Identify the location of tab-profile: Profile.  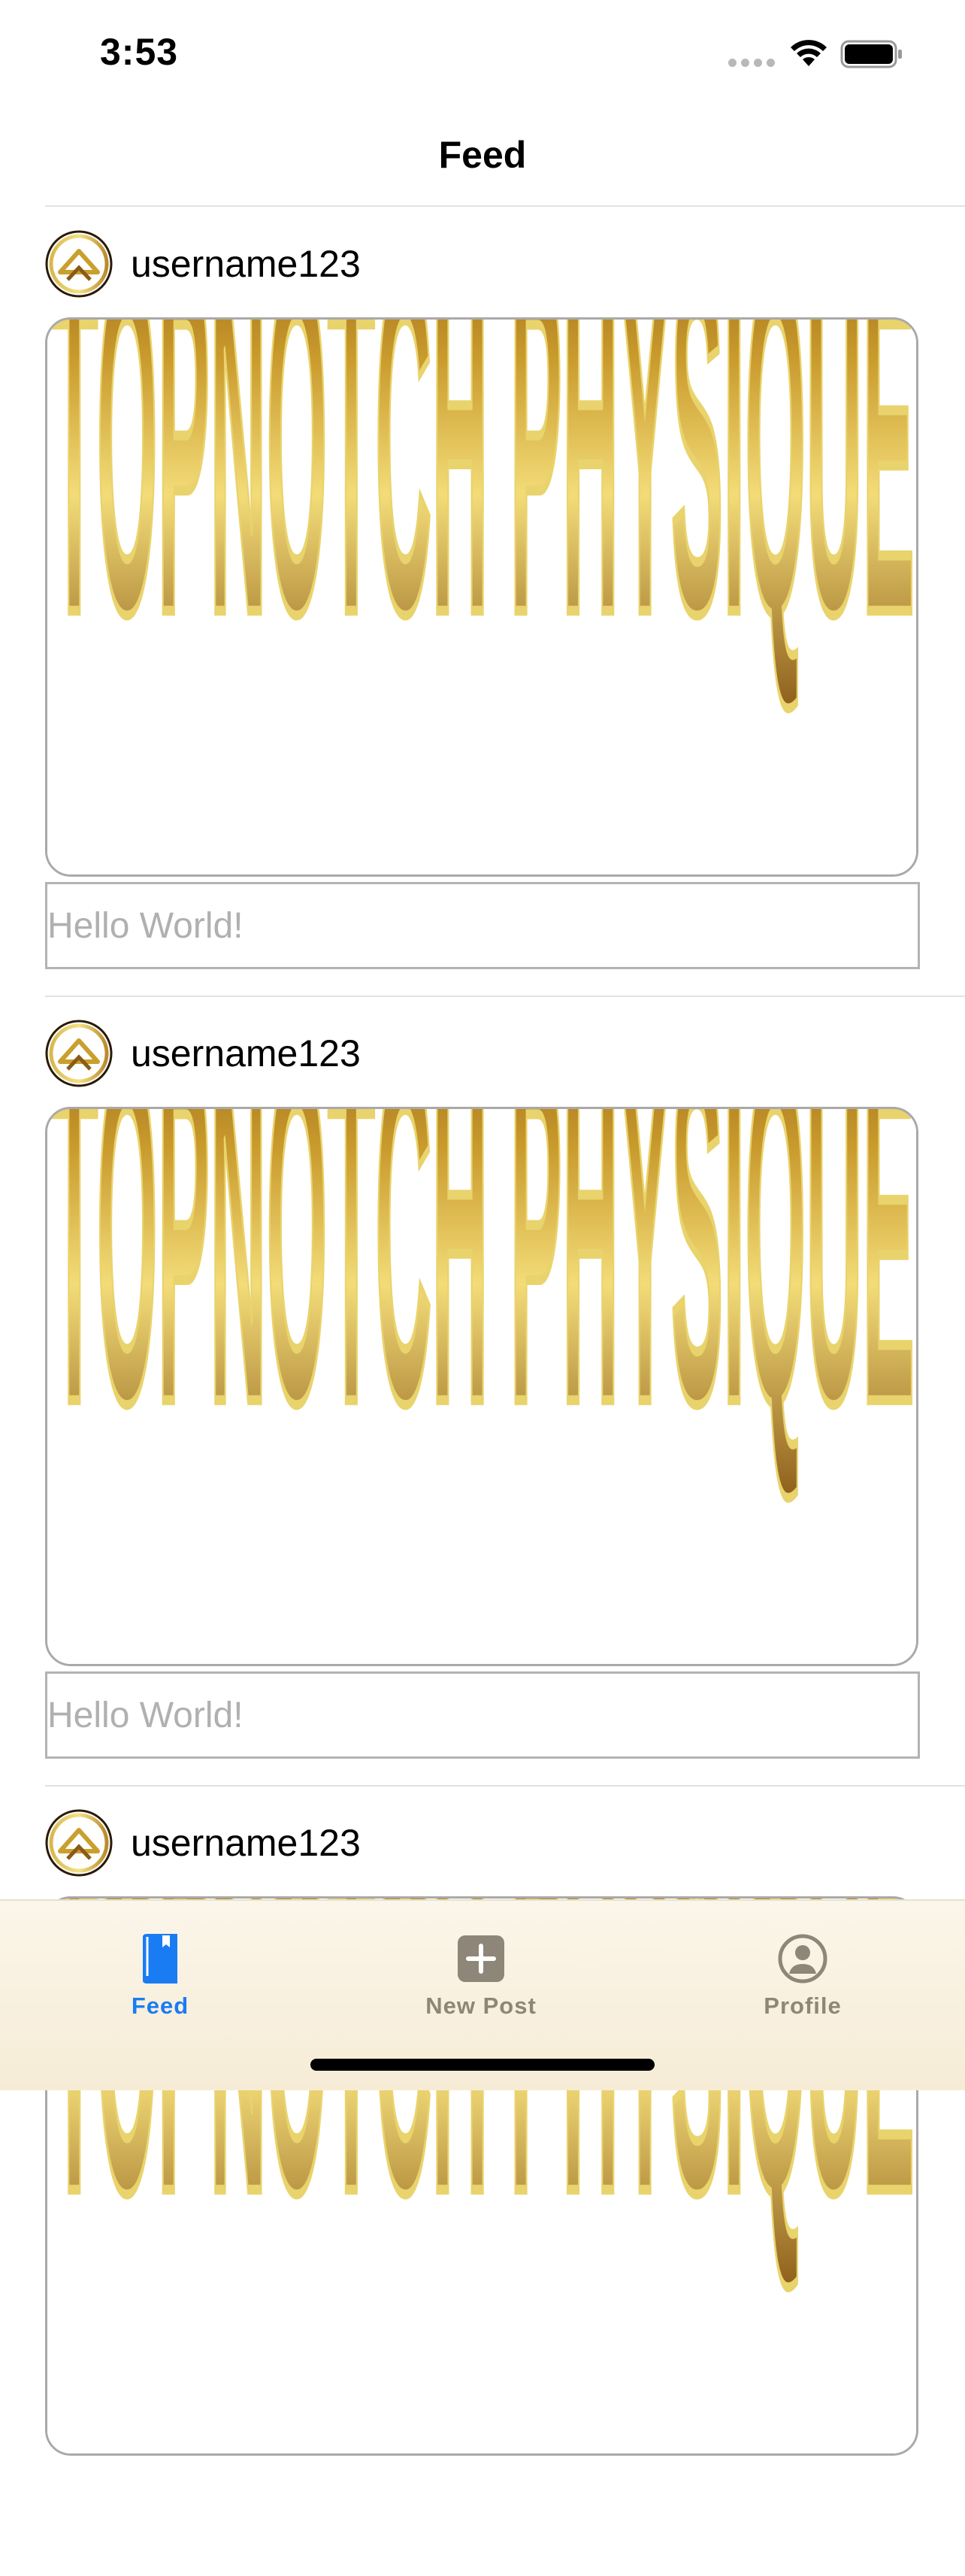
(802, 1970).